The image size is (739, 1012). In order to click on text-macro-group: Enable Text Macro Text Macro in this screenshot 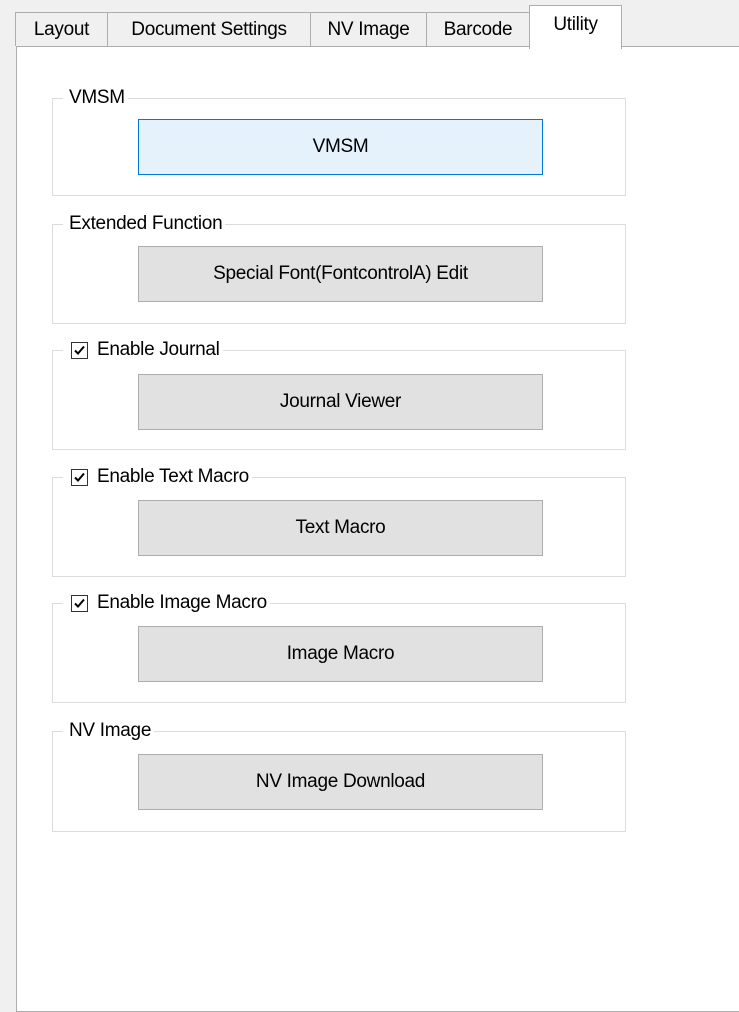, I will do `click(339, 521)`.